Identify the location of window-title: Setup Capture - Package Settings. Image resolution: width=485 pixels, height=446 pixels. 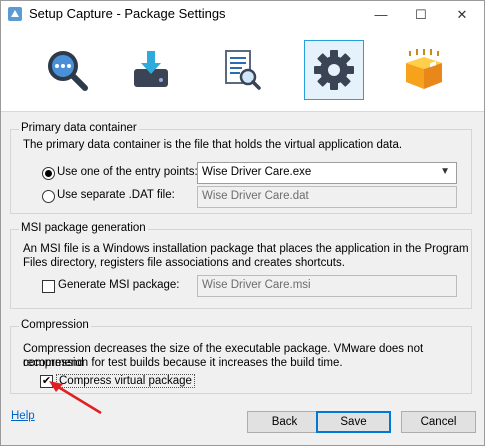
(127, 13).